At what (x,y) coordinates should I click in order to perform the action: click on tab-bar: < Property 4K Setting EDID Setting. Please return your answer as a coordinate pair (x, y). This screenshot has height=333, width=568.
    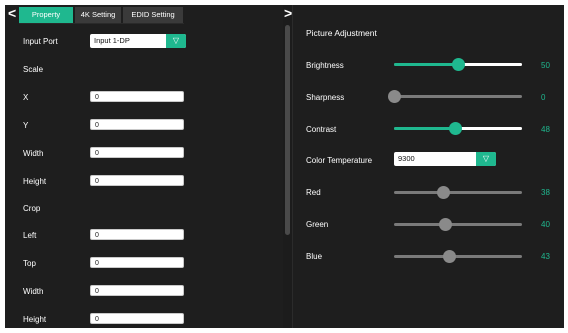
    Looking at the image, I should click on (144, 14).